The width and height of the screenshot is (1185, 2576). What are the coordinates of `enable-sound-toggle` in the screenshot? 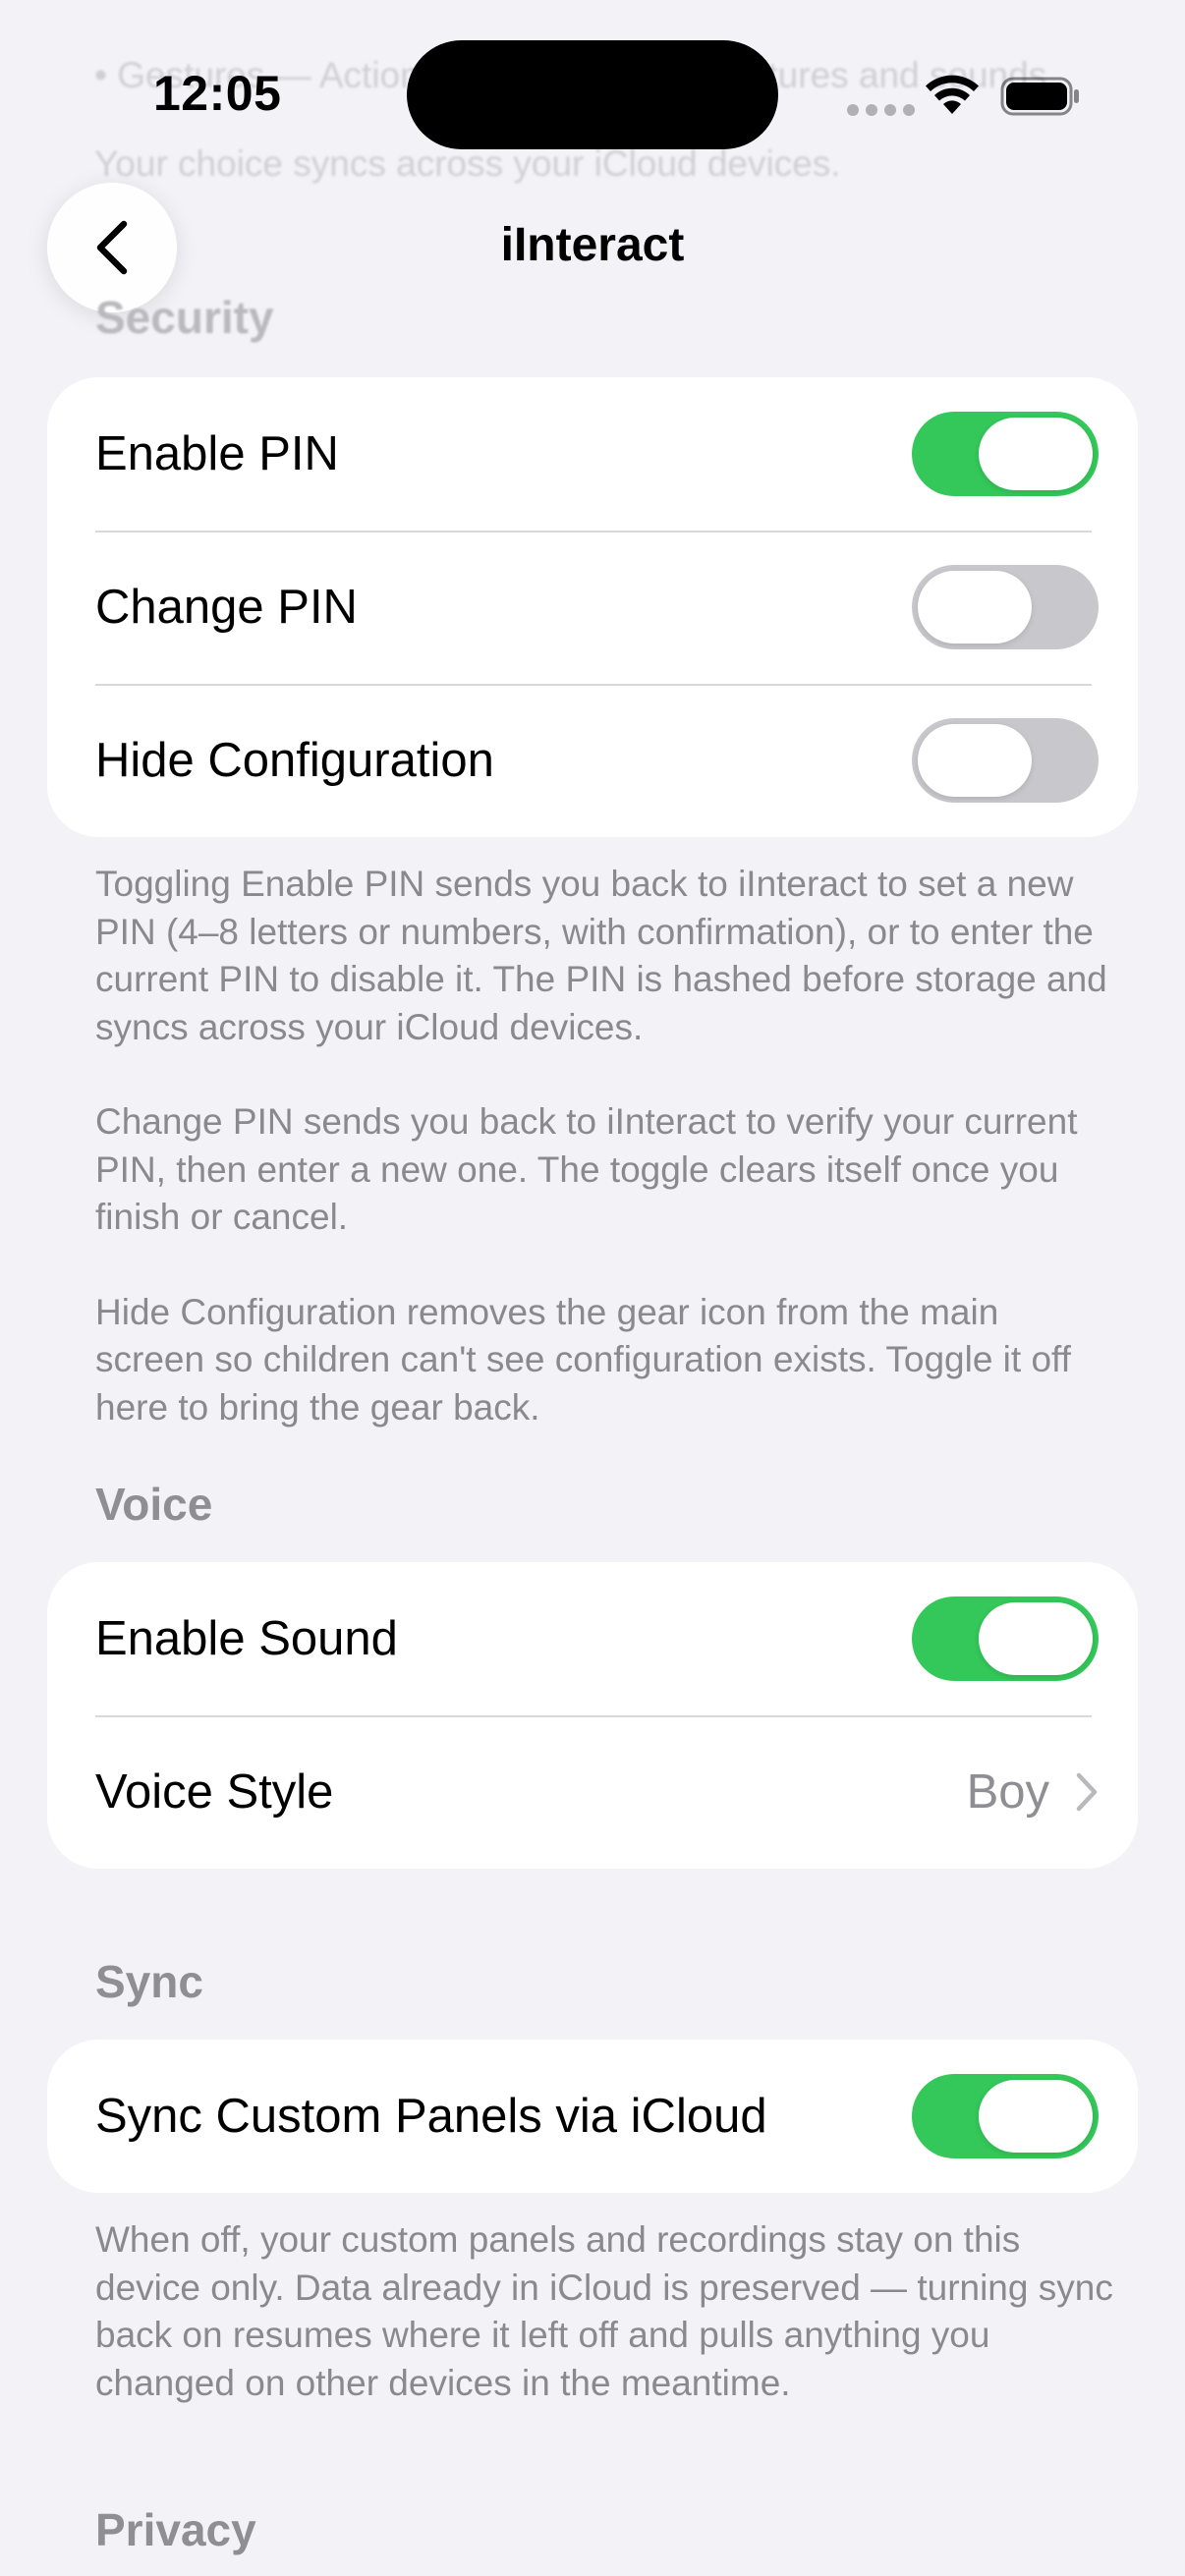 It's located at (1006, 1638).